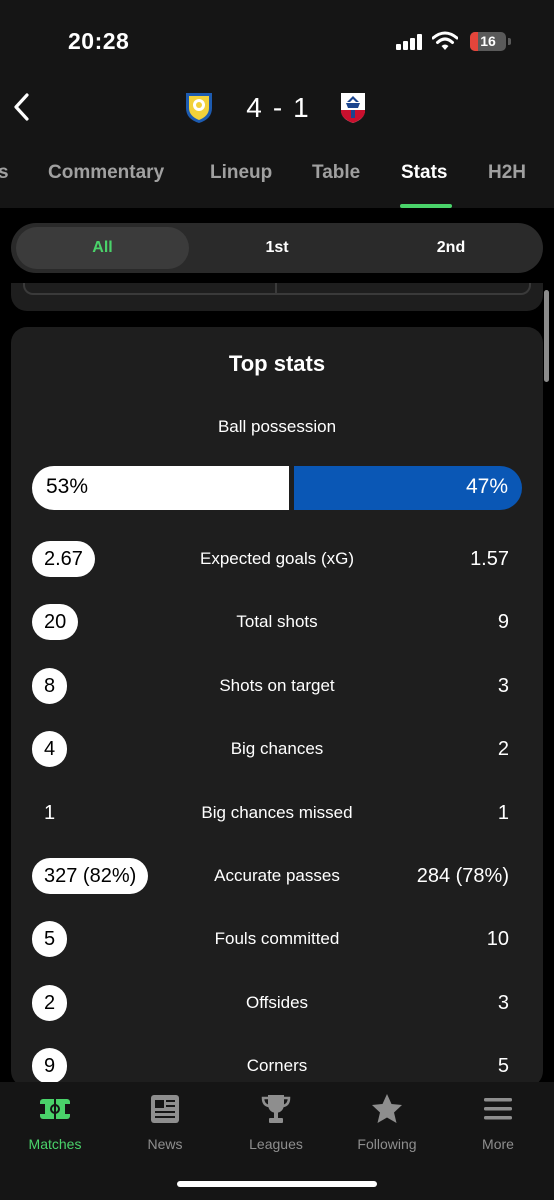 This screenshot has width=554, height=1200. I want to click on home-indicator, so click(277, 1184).